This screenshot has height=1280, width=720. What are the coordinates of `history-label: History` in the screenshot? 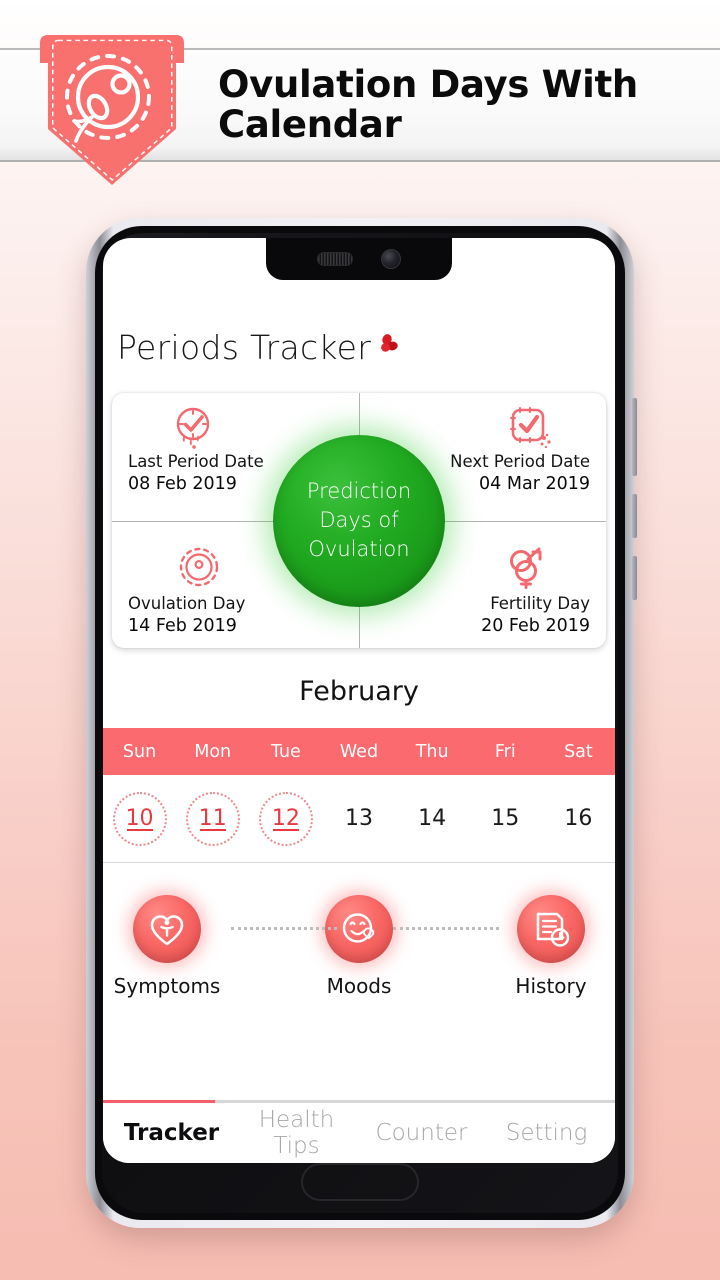 It's located at (551, 986).